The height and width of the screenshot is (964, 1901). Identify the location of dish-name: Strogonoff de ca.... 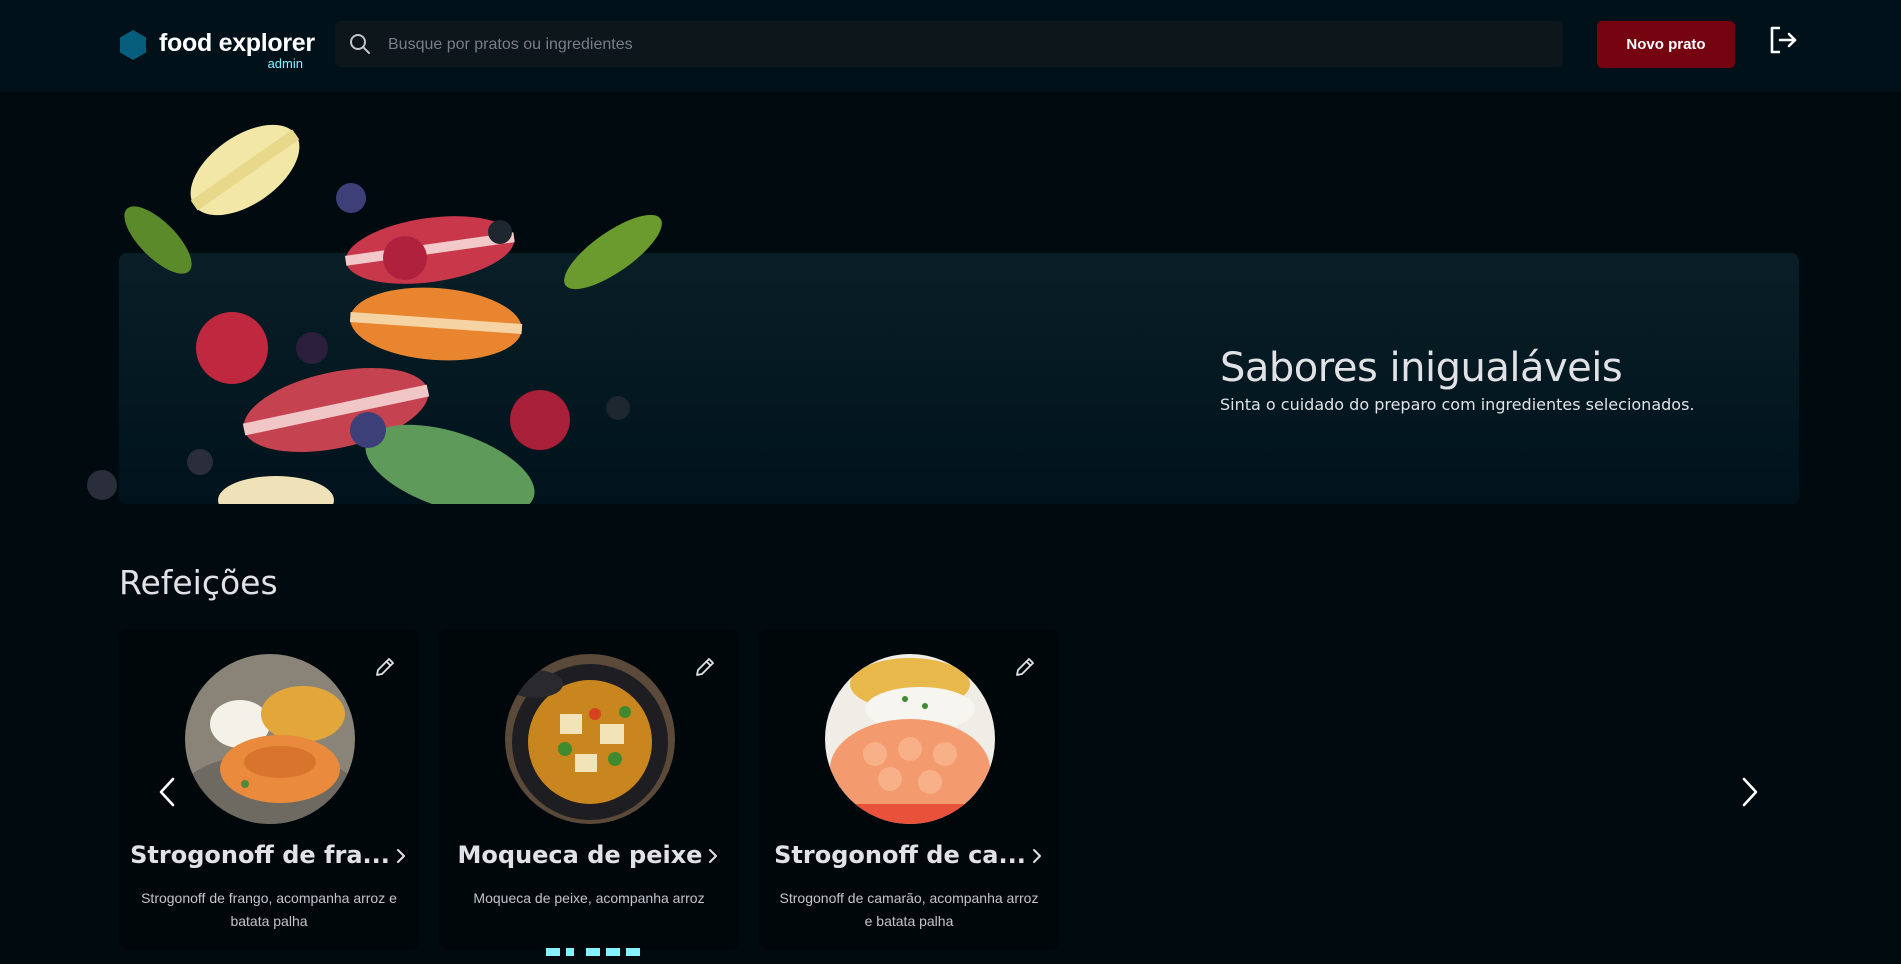
(900, 855).